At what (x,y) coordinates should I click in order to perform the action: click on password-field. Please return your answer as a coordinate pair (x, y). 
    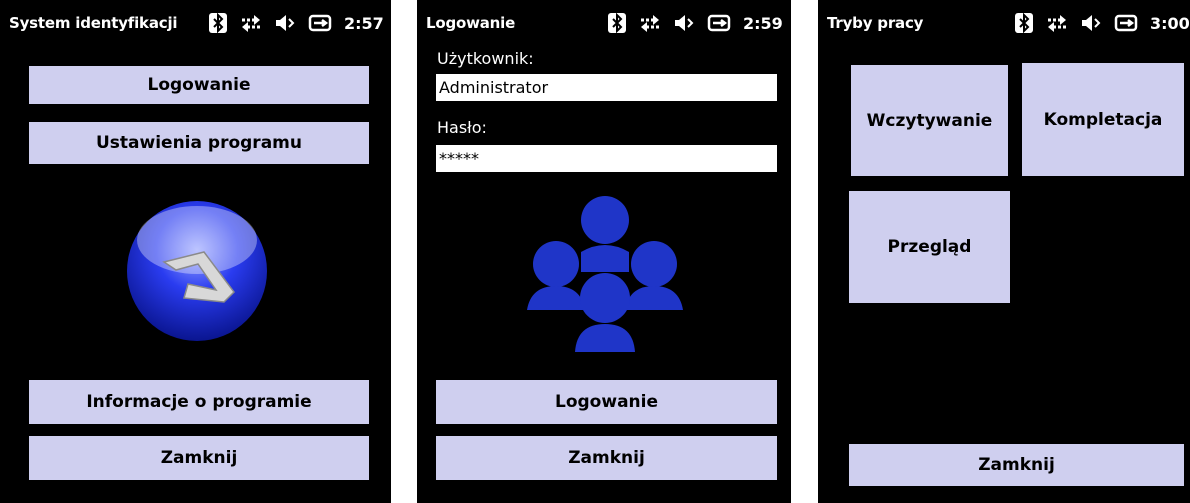
    Looking at the image, I should click on (606, 158).